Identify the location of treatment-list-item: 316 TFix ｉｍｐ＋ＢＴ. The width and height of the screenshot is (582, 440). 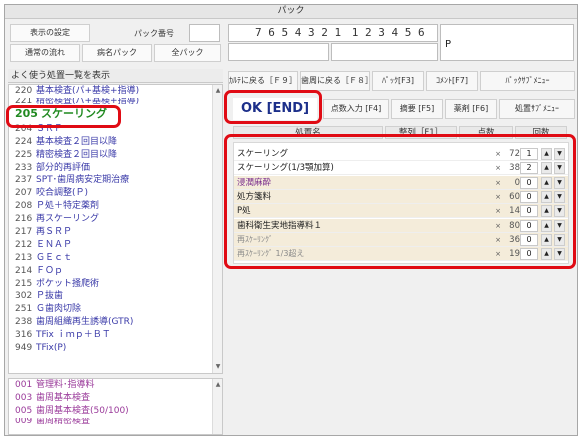
(115, 335).